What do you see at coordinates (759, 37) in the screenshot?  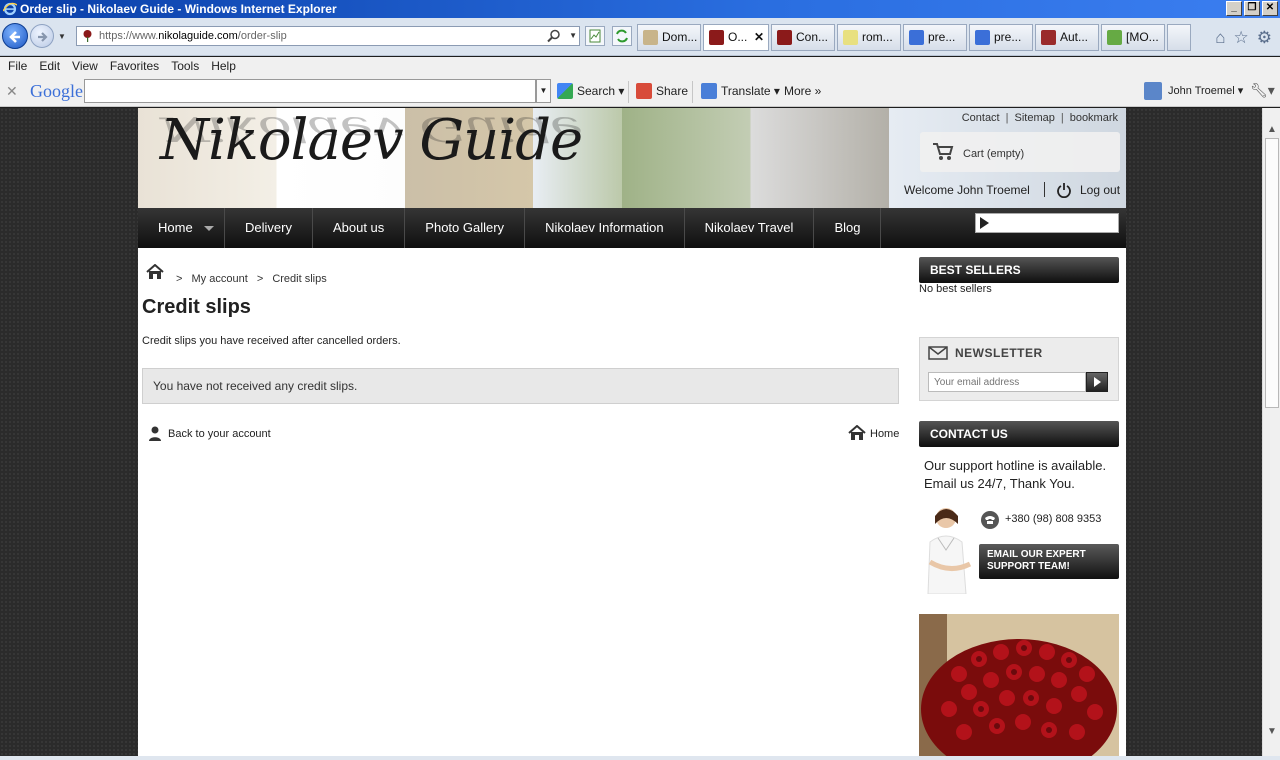 I see `close-tab-icon: ✕` at bounding box center [759, 37].